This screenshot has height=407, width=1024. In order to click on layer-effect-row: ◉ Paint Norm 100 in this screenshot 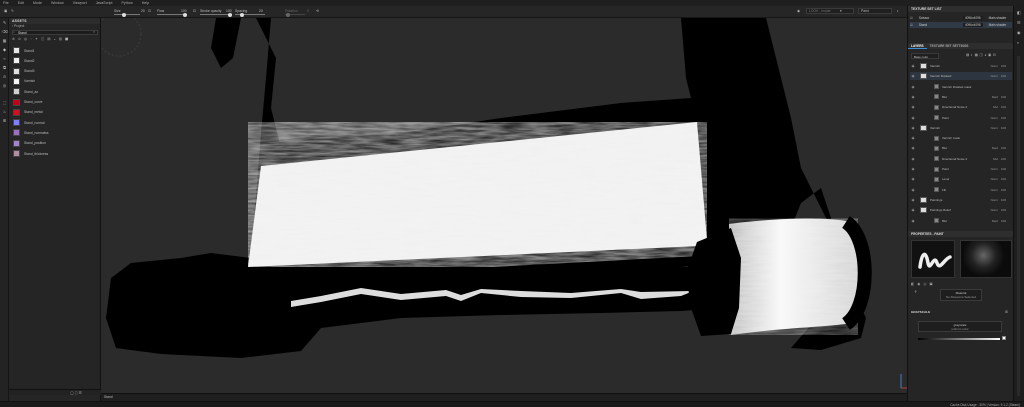, I will do `click(961, 169)`.